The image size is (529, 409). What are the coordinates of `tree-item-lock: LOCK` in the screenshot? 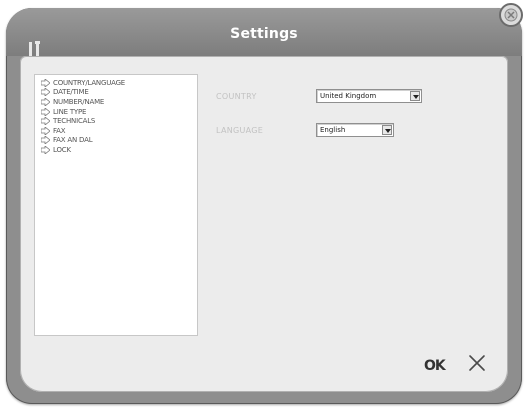 It's located at (119, 150).